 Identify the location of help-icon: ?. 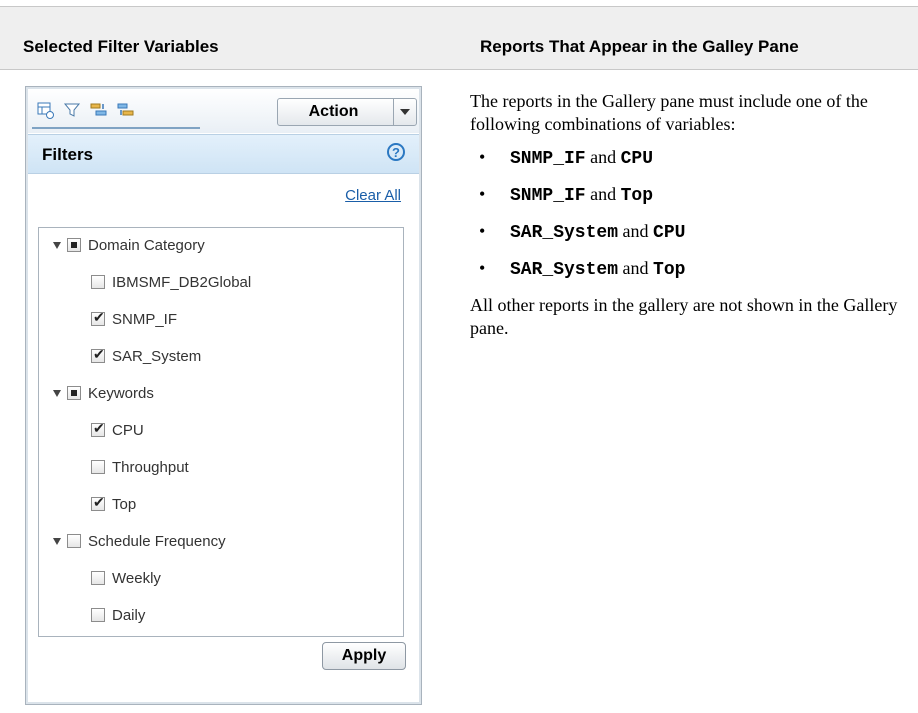
(396, 152).